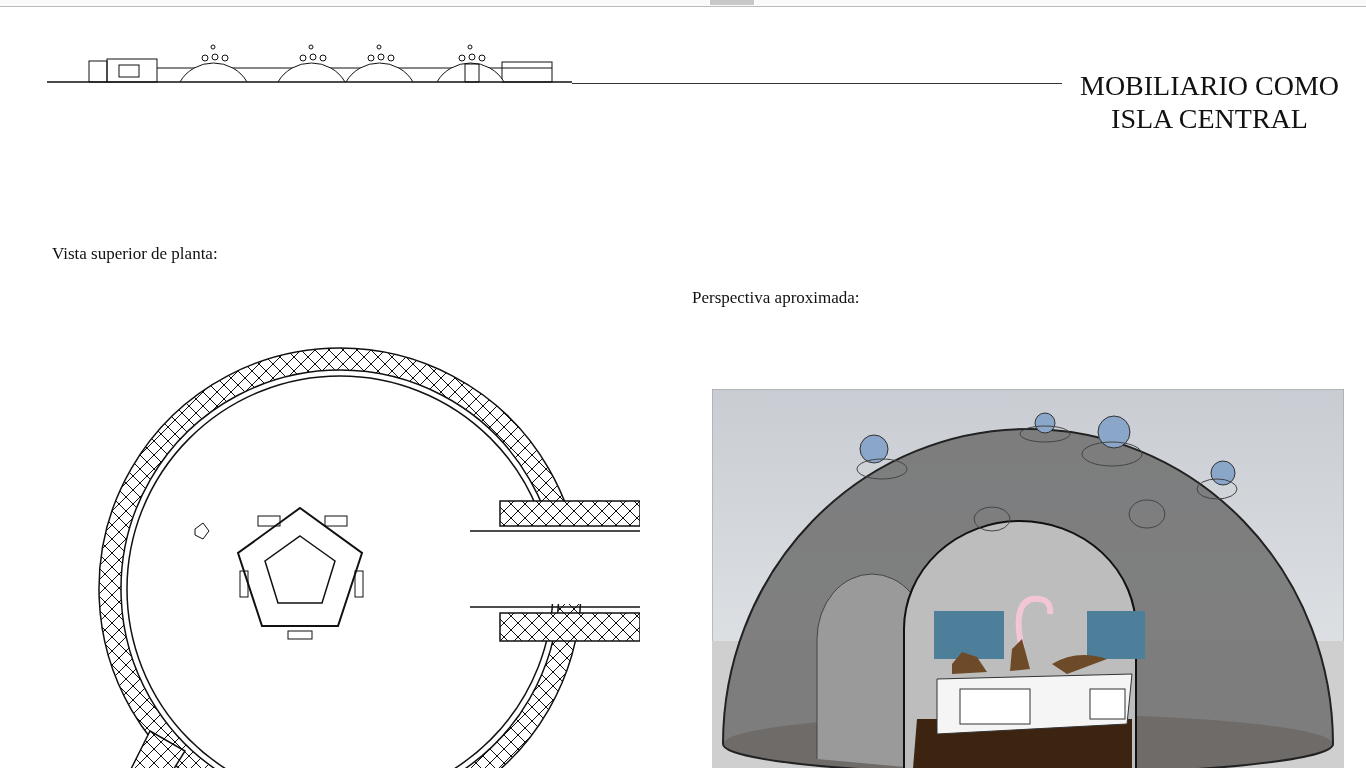  Describe the element at coordinates (776, 298) in the screenshot. I see `section-label: Perspectiva aproximada:` at that location.